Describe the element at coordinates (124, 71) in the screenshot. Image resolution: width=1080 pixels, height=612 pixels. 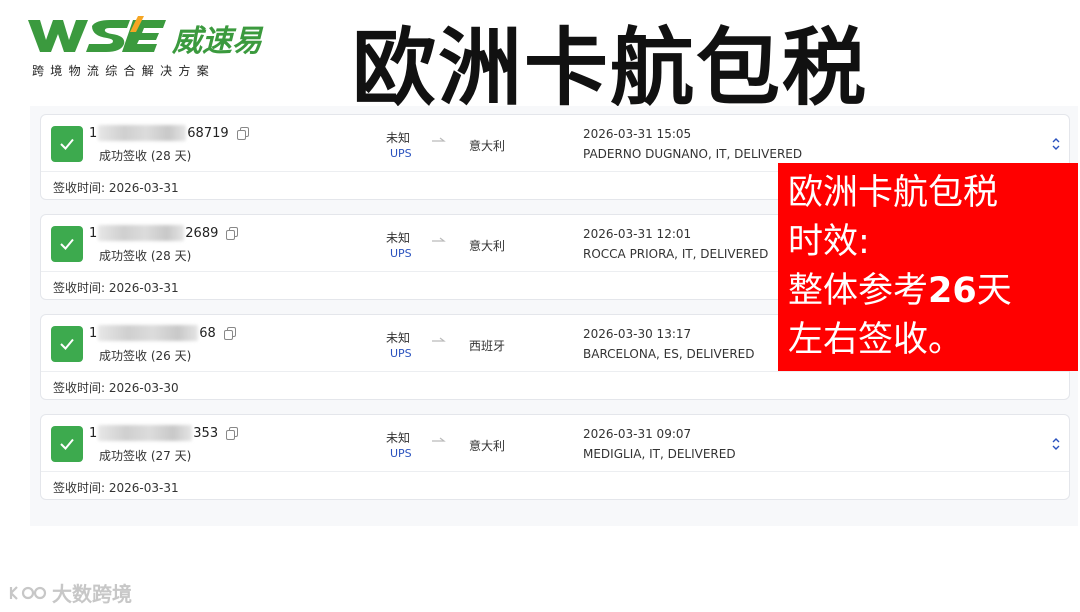
I see `brand-tagline: 跨境物流综合解决方案` at that location.